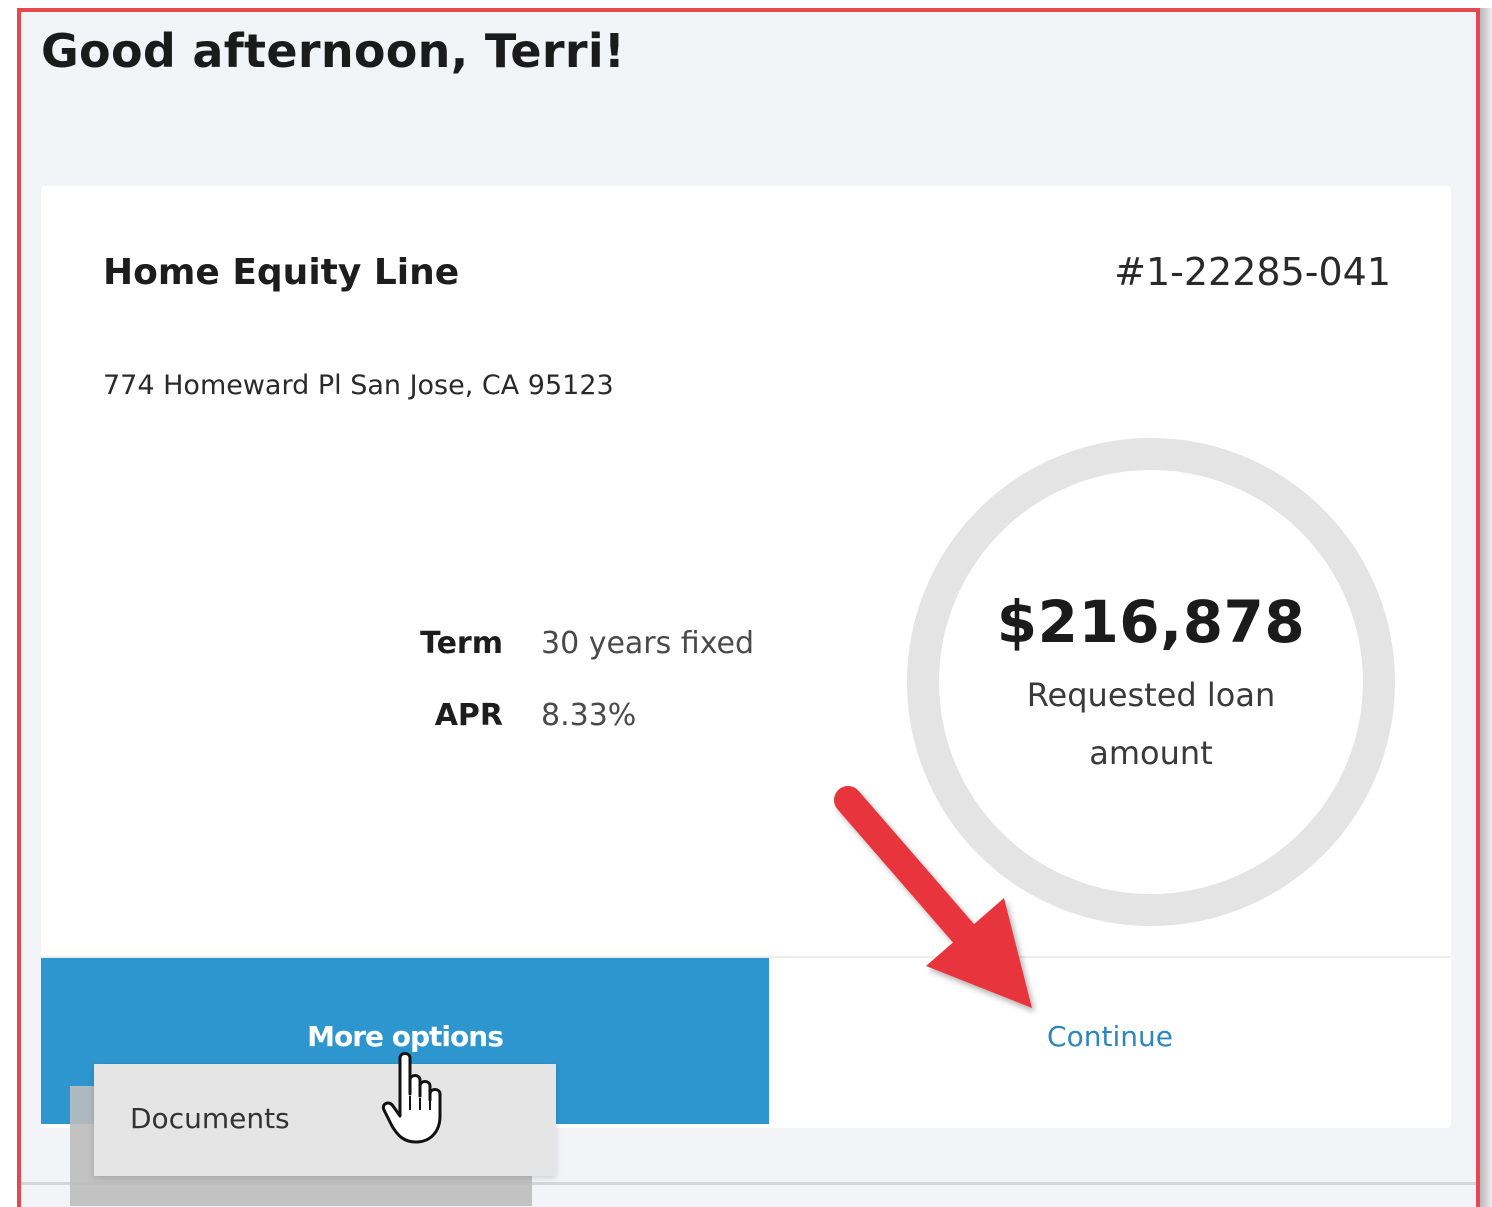 The image size is (1492, 1207). I want to click on loan-details: Term 30 years fixed APR 8.33%, so click(601, 698).